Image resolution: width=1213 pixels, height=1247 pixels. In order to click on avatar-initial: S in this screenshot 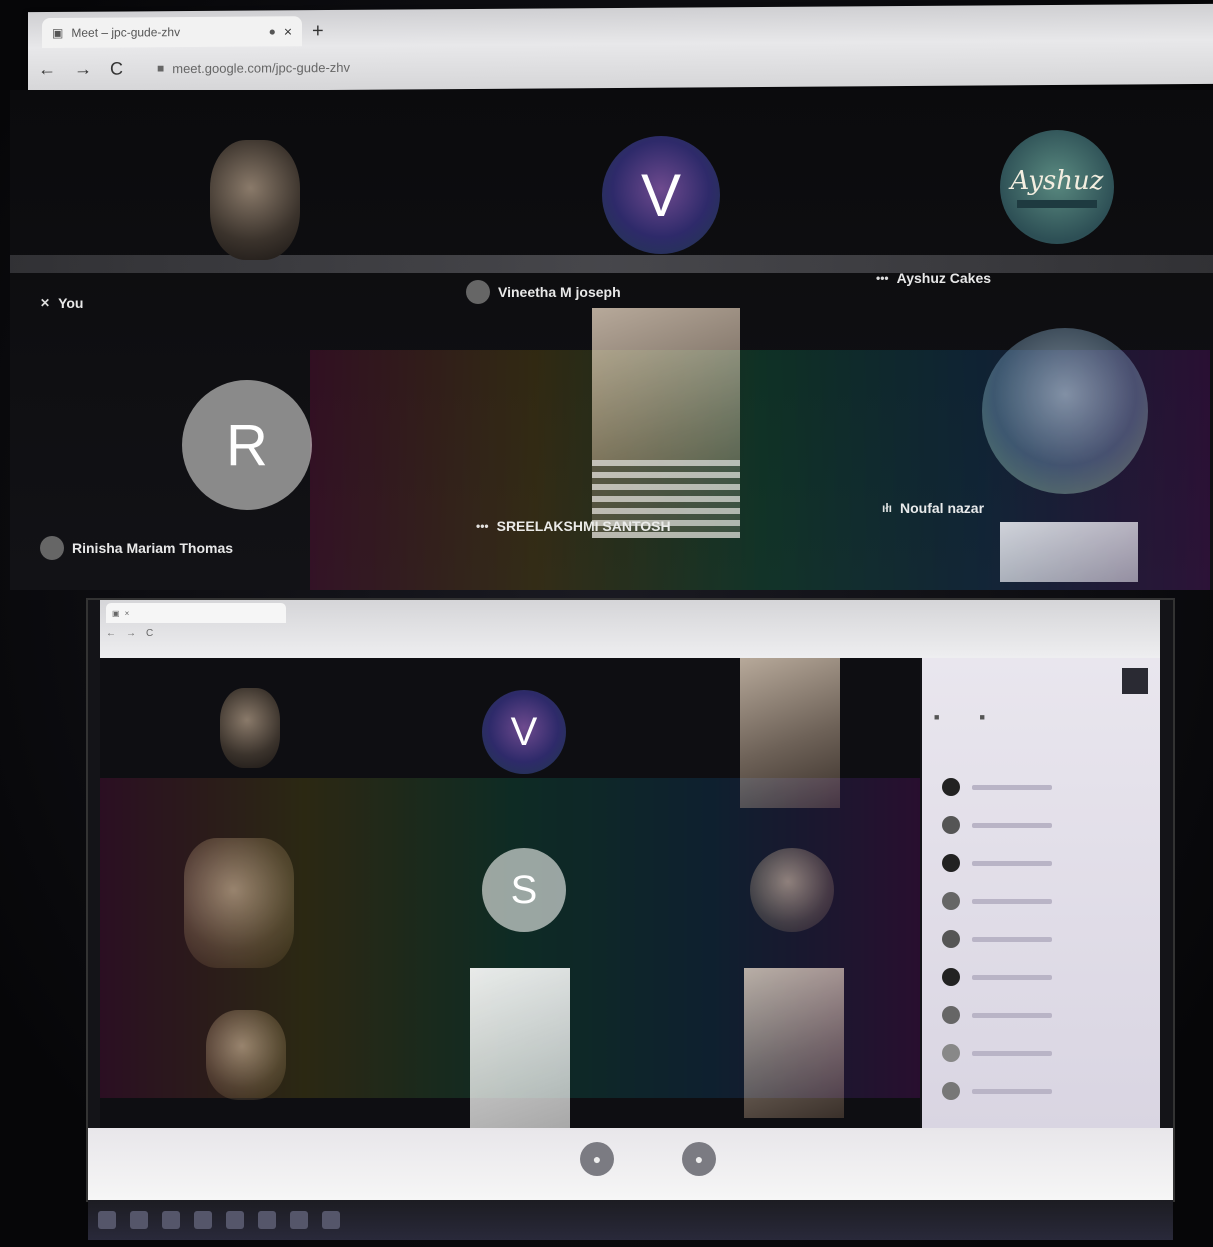, I will do `click(524, 889)`.